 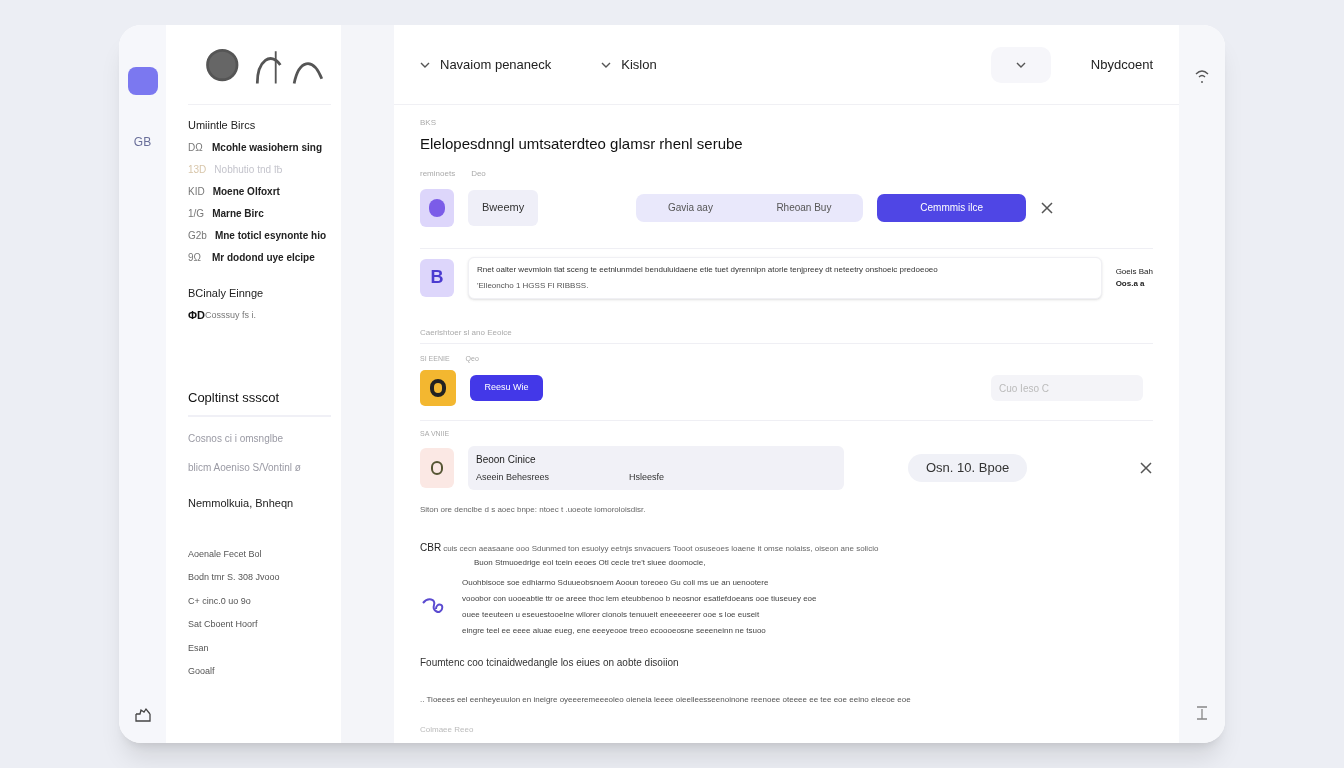 I want to click on group-title: BCinaly Einnge, so click(x=226, y=293).